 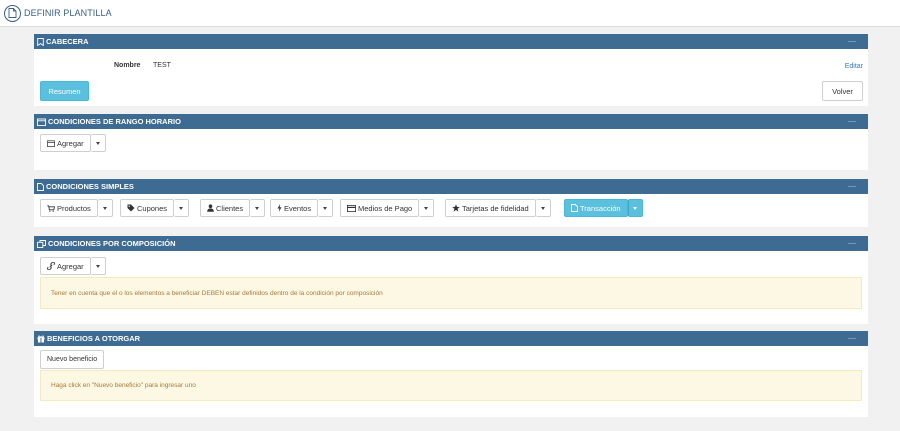 I want to click on composicion-header: CONDICIONES POR COMPOSICIÓN —, so click(x=451, y=243).